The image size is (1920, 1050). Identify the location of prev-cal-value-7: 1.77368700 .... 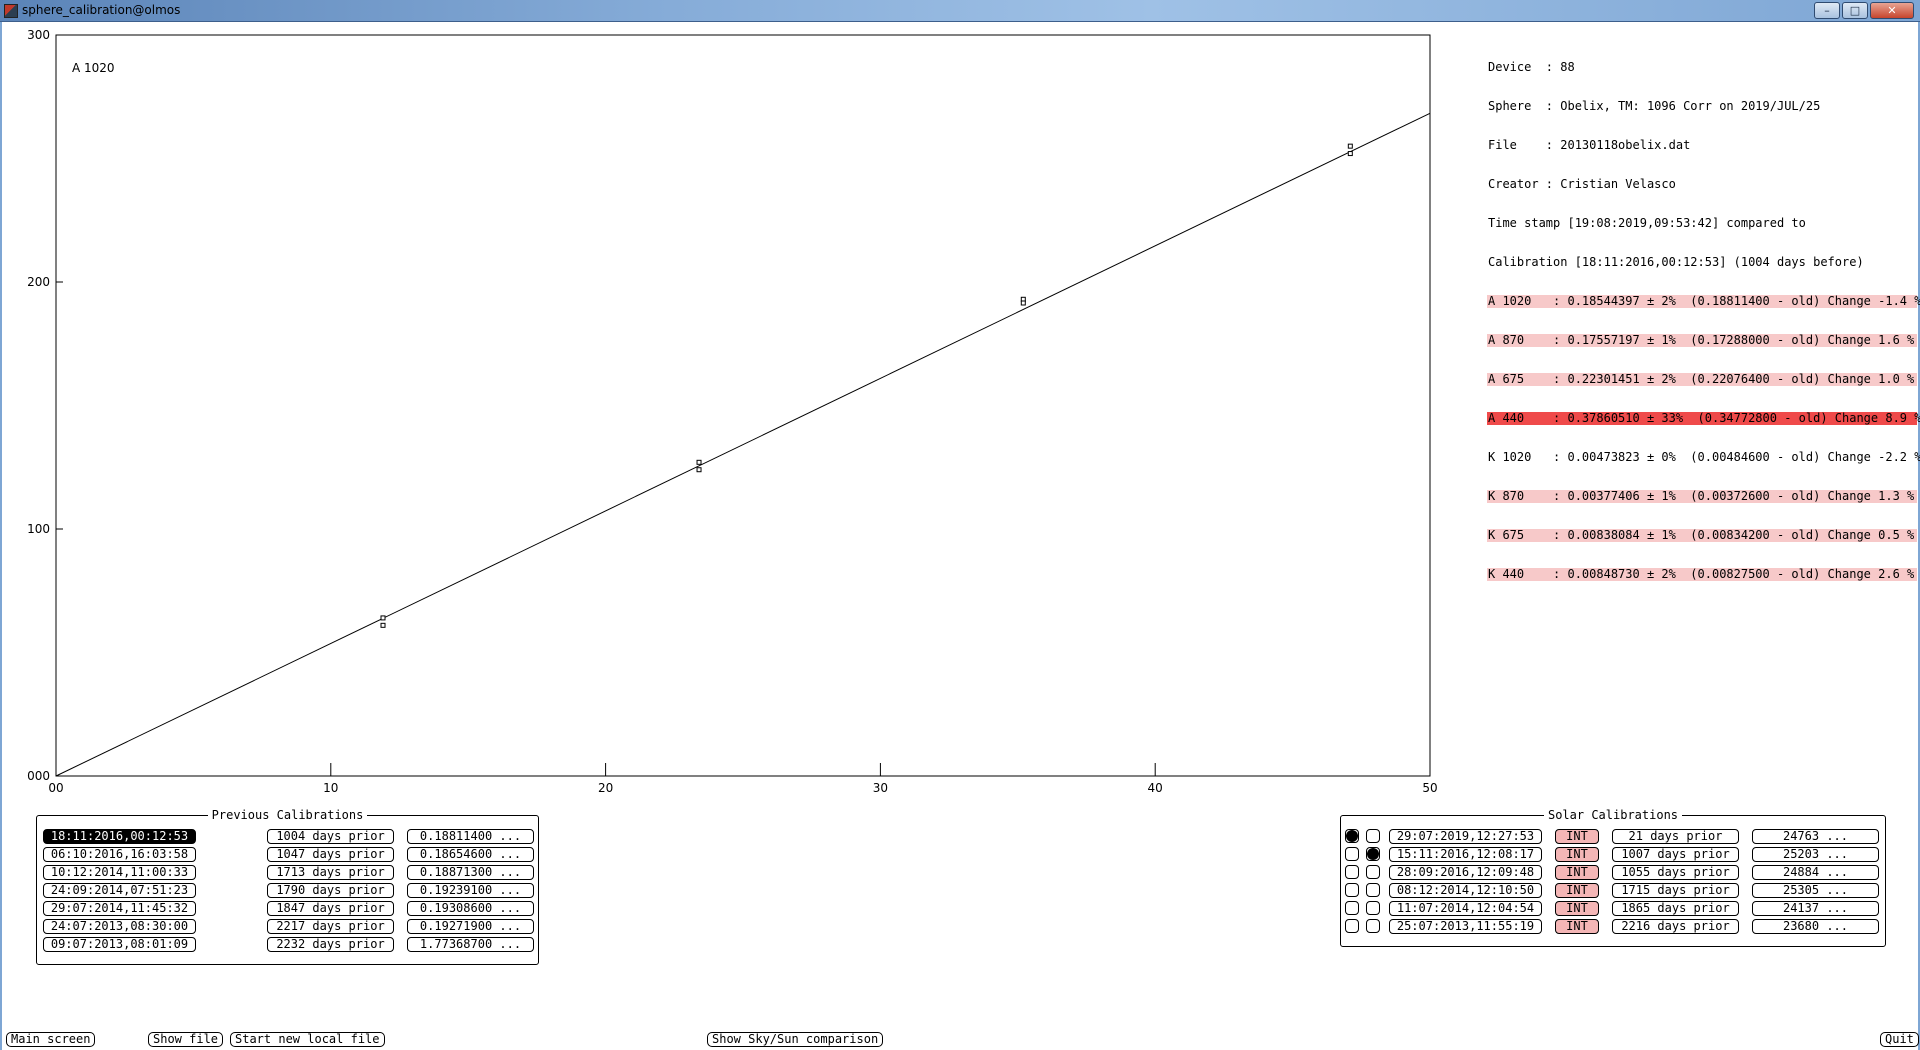
(470, 944).